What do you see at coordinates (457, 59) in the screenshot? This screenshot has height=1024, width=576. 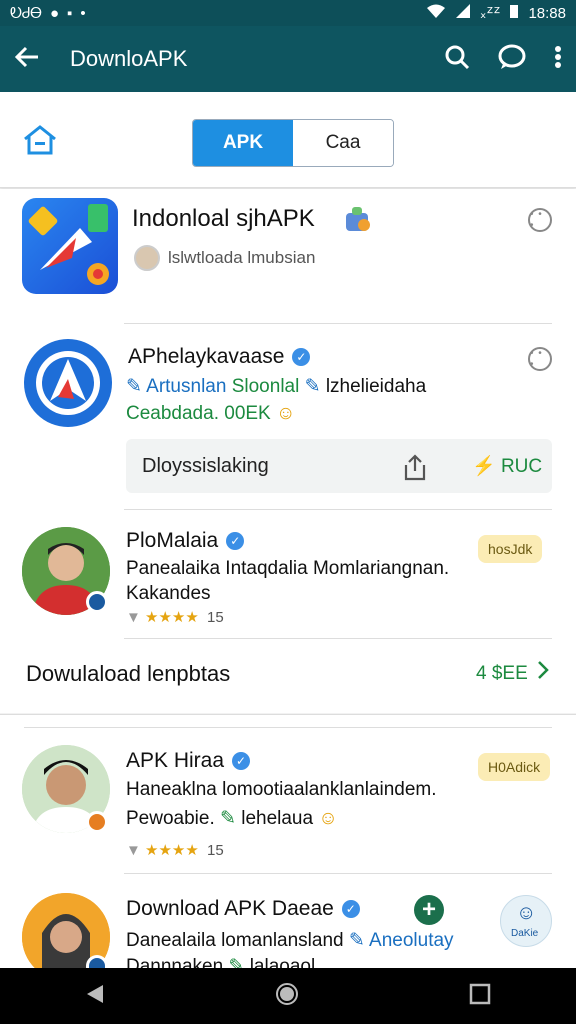 I see `search-icon` at bounding box center [457, 59].